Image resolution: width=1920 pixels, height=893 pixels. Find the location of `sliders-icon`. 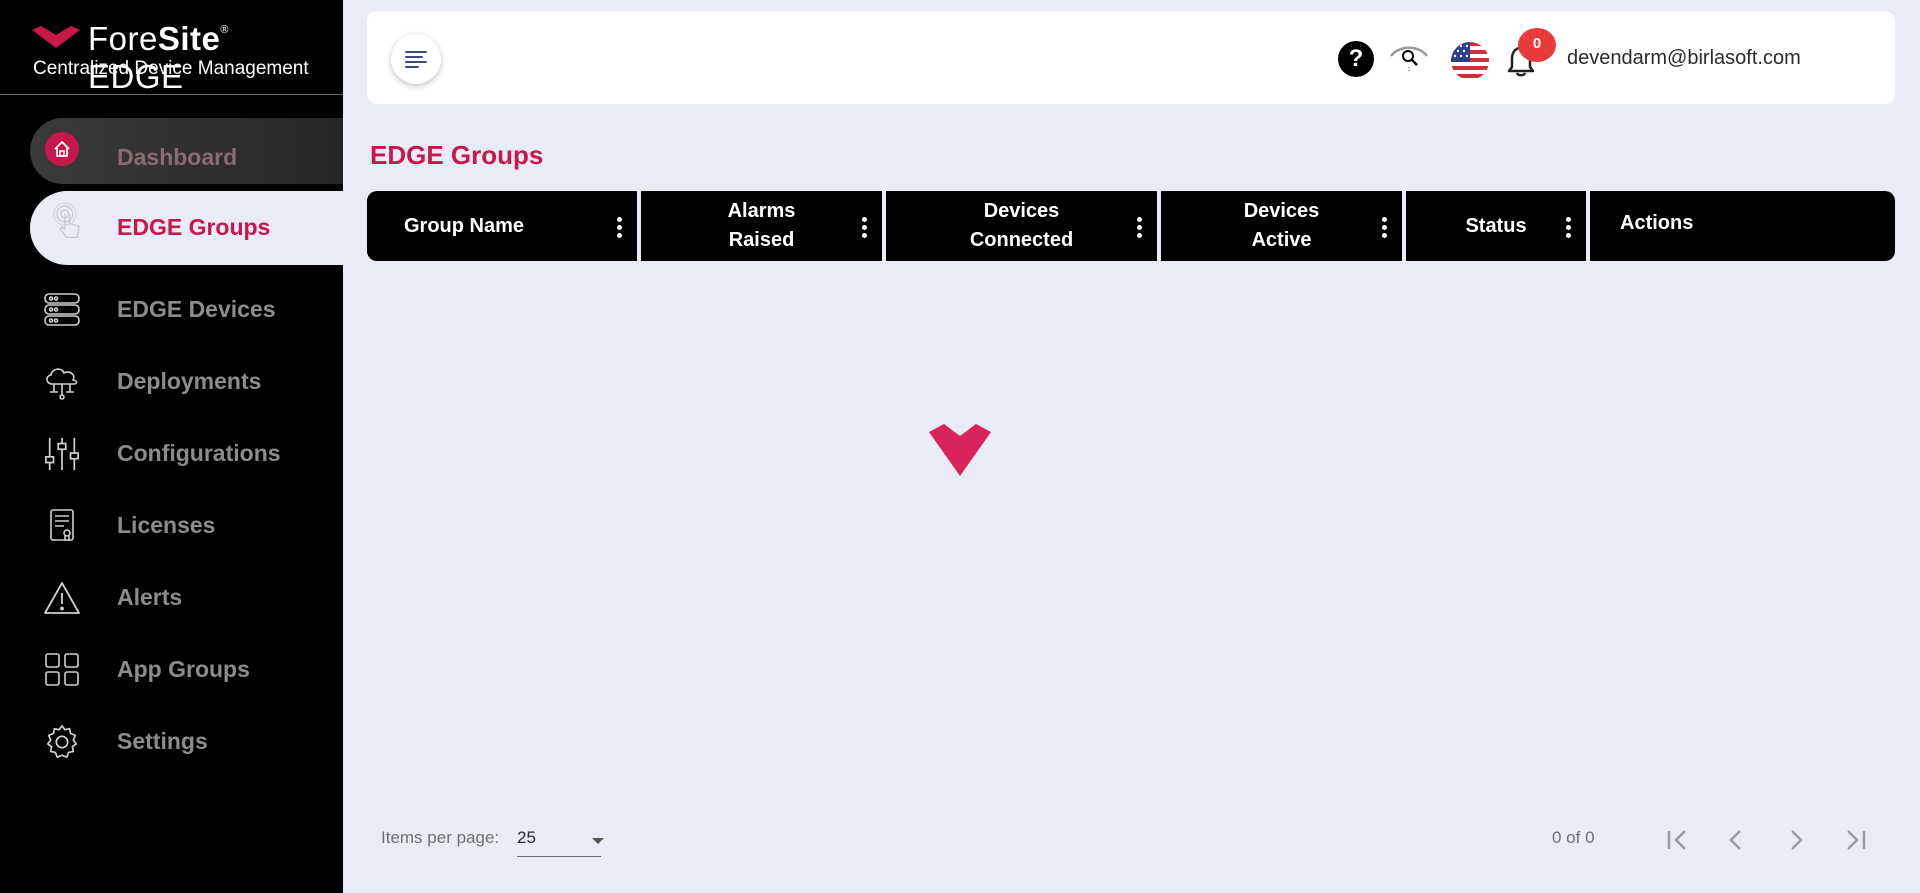

sliders-icon is located at coordinates (62, 454).